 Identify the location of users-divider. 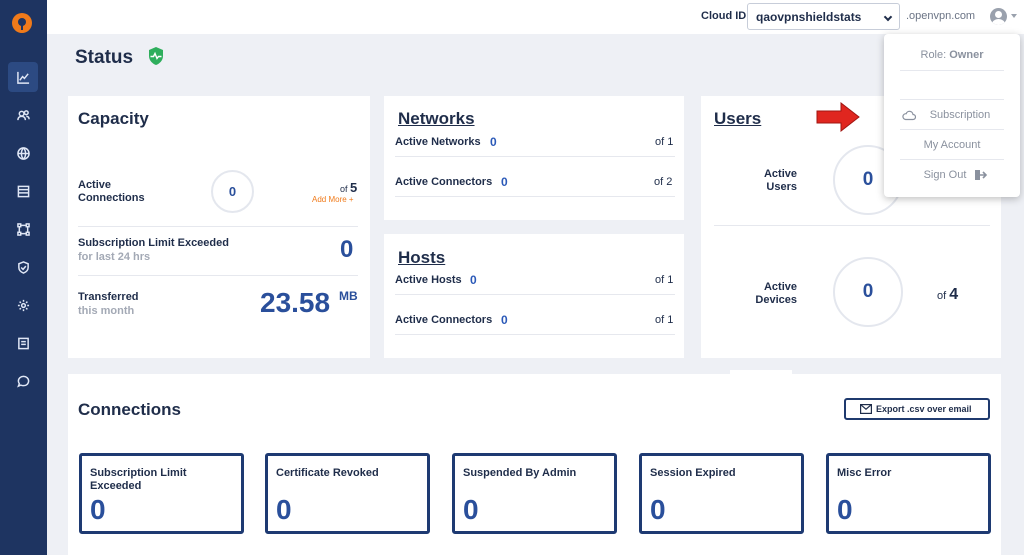
(852, 225).